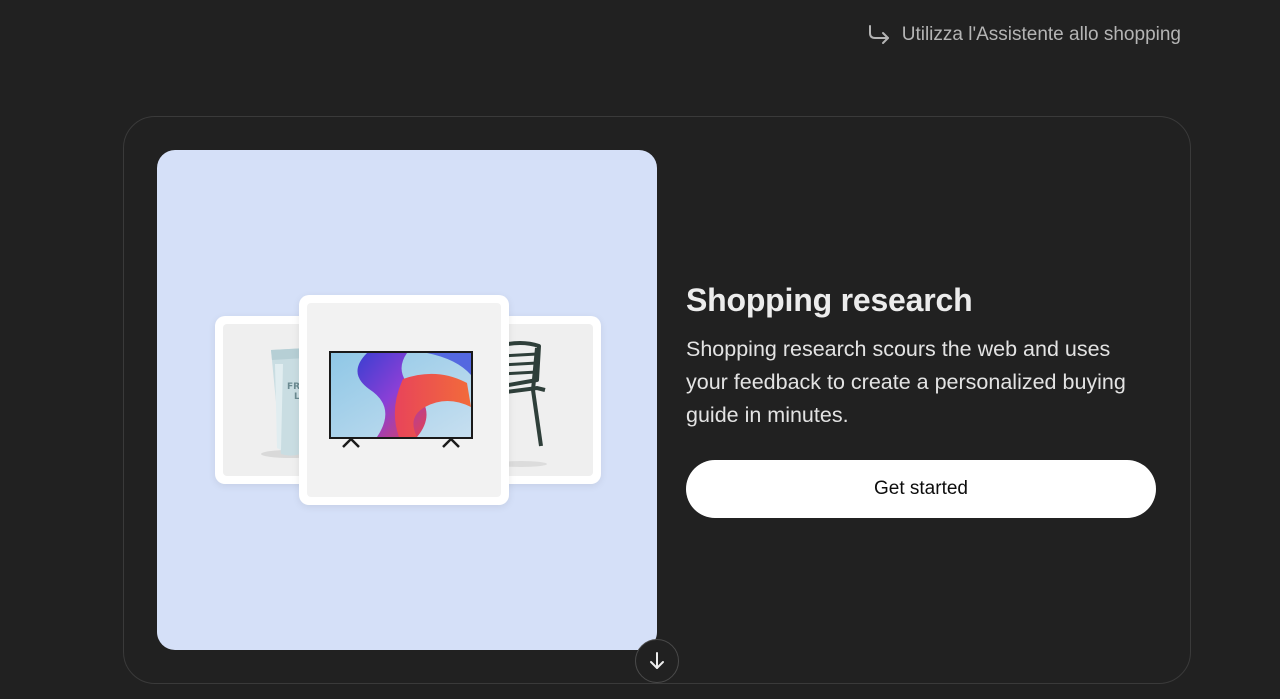  I want to click on get-started-button: Get started, so click(921, 489).